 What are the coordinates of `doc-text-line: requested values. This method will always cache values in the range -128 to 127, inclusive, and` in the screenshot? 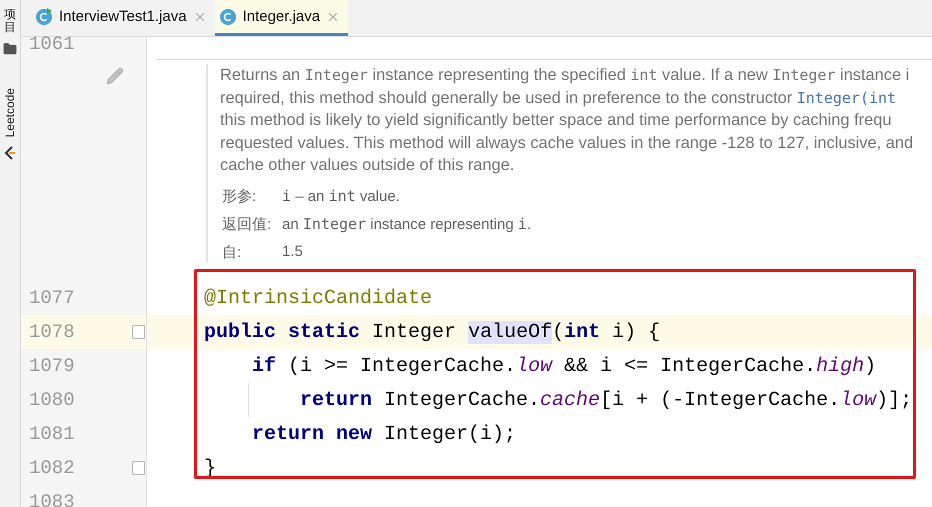 It's located at (567, 143).